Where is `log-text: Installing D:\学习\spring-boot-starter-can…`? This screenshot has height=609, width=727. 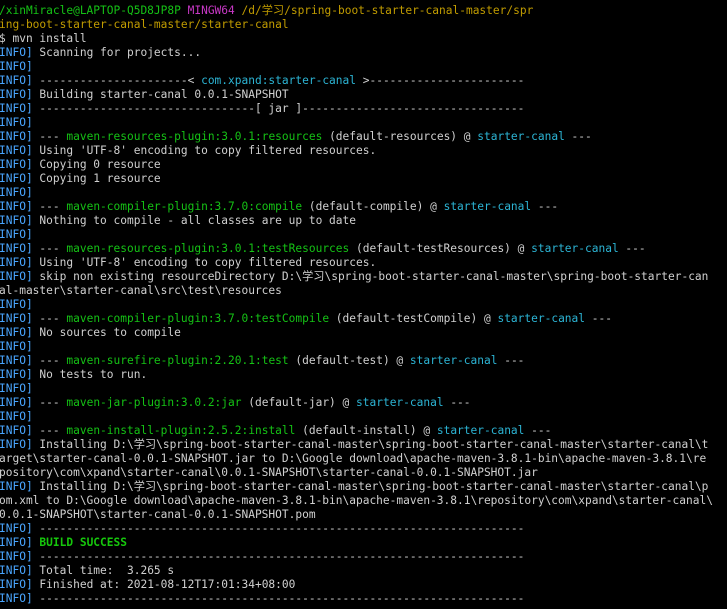 log-text: Installing D:\学习\spring-boot-starter-can… is located at coordinates (370, 486).